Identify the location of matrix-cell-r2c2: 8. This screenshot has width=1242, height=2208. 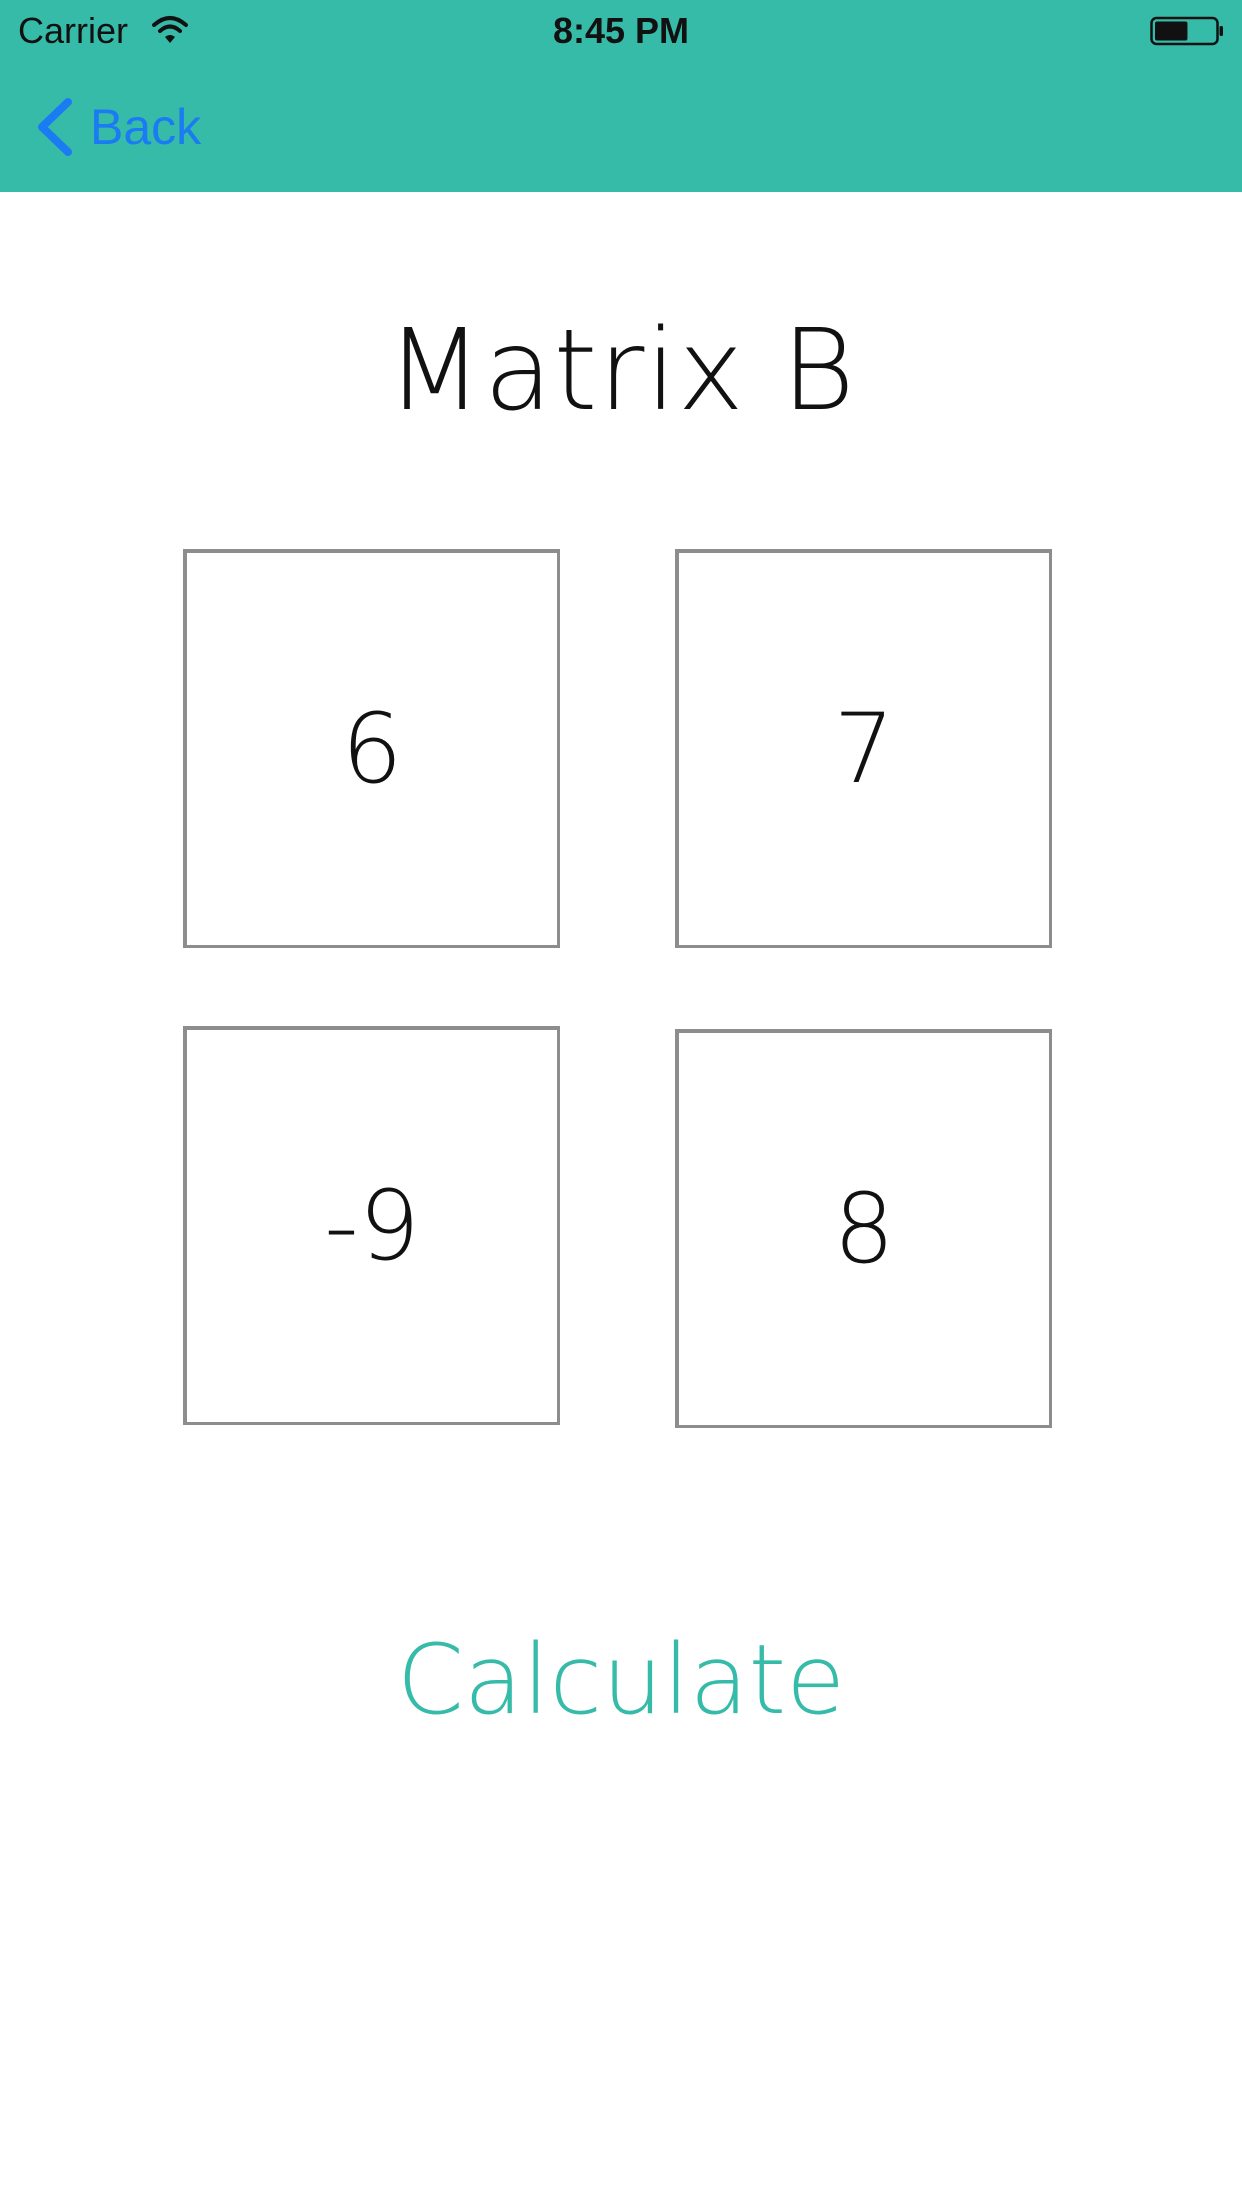
(863, 1228).